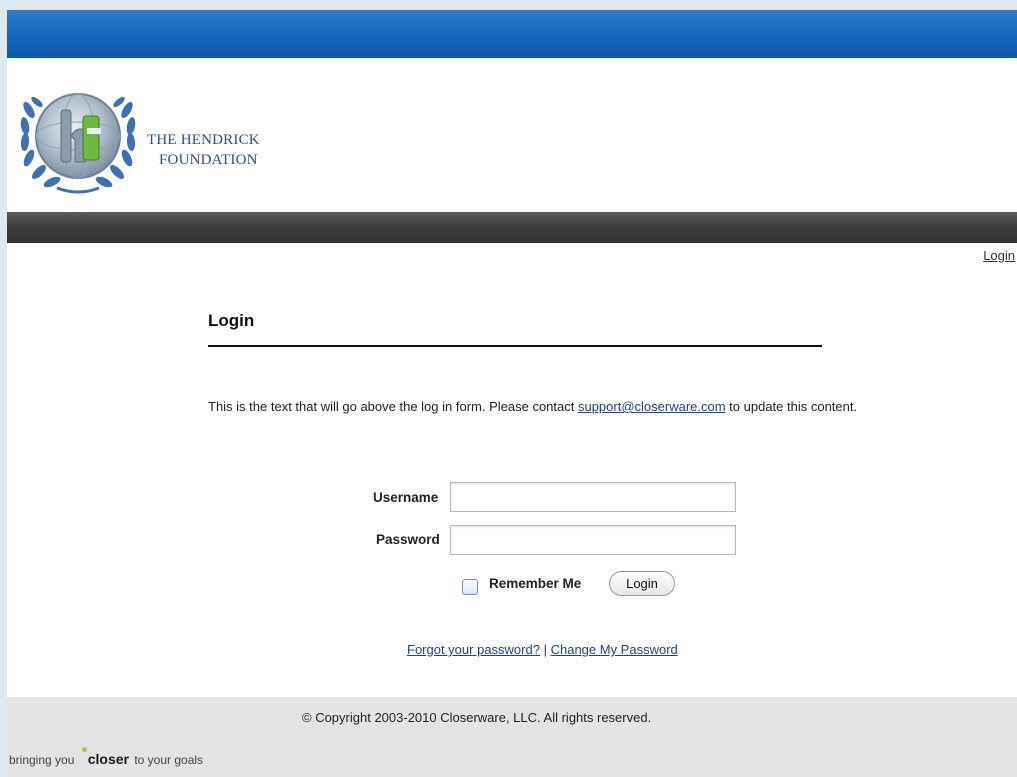 The height and width of the screenshot is (777, 1017). Describe the element at coordinates (791, 406) in the screenshot. I see `intro-text-after: to update this content.` at that location.